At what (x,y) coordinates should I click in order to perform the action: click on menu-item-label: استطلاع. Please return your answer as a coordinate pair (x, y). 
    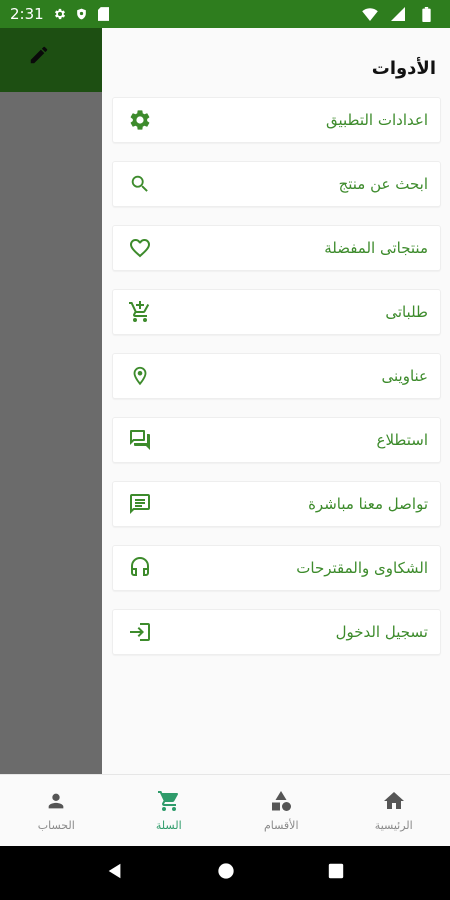
    Looking at the image, I should click on (402, 440).